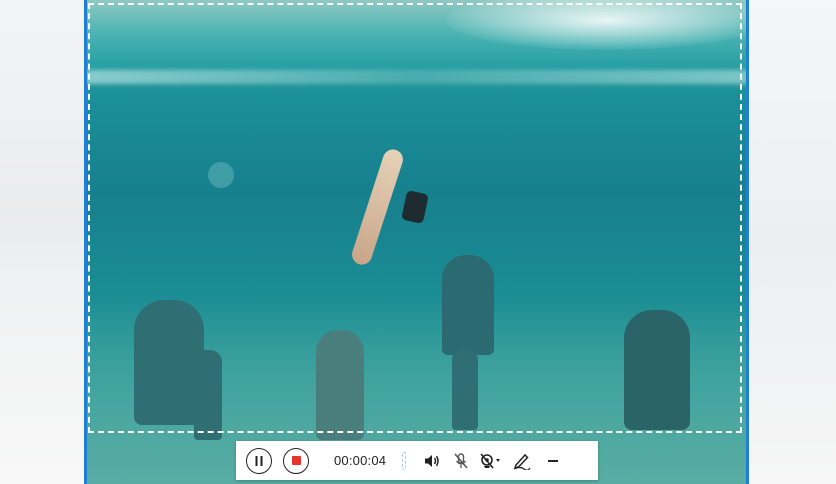 This screenshot has width=836, height=484. I want to click on recording-toolbar: 00:00:04, so click(417, 460).